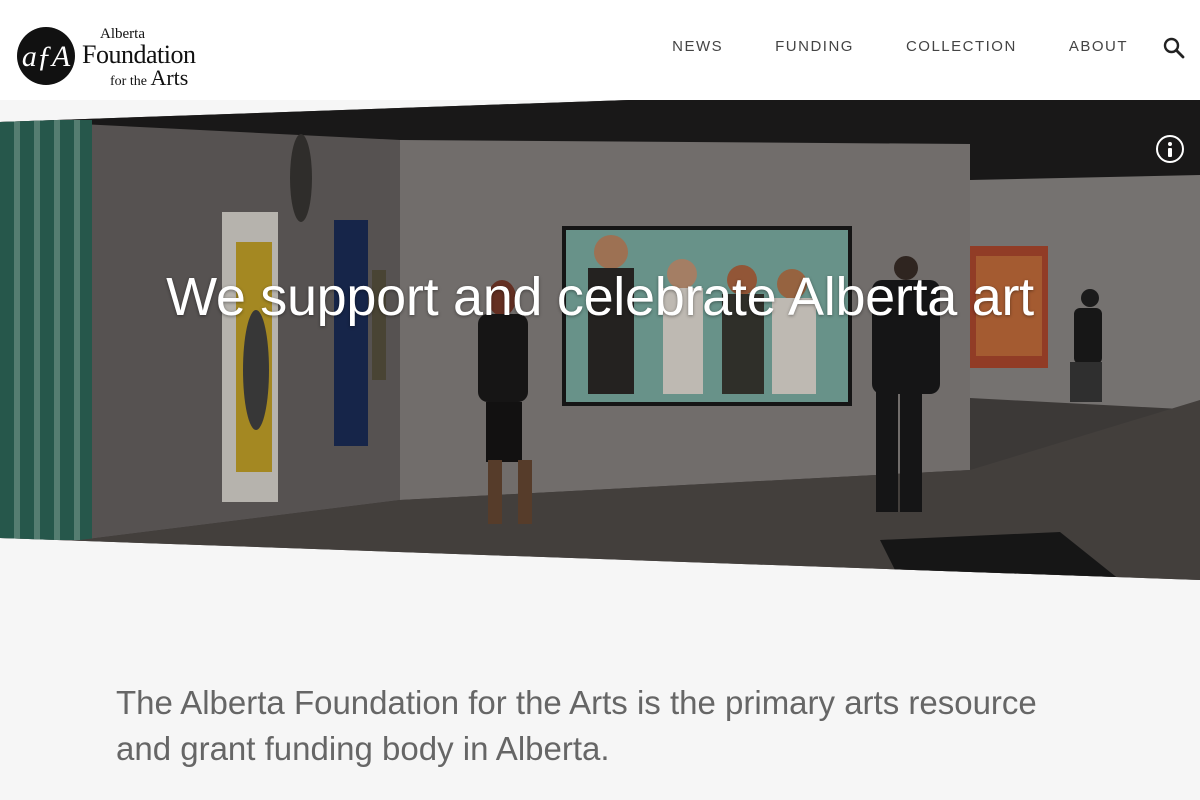 This screenshot has height=800, width=1200. I want to click on nav-collection: COLLECTION, so click(961, 46).